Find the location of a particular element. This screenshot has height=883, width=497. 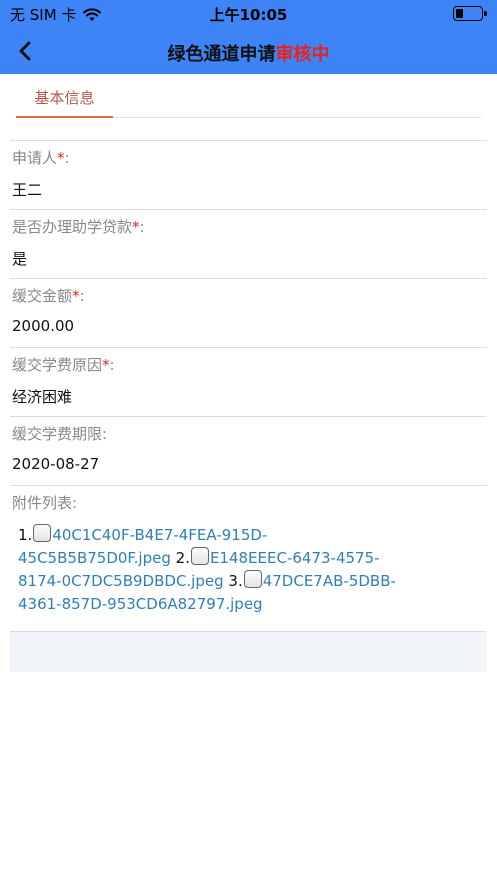

battery-icon is located at coordinates (470, 13).